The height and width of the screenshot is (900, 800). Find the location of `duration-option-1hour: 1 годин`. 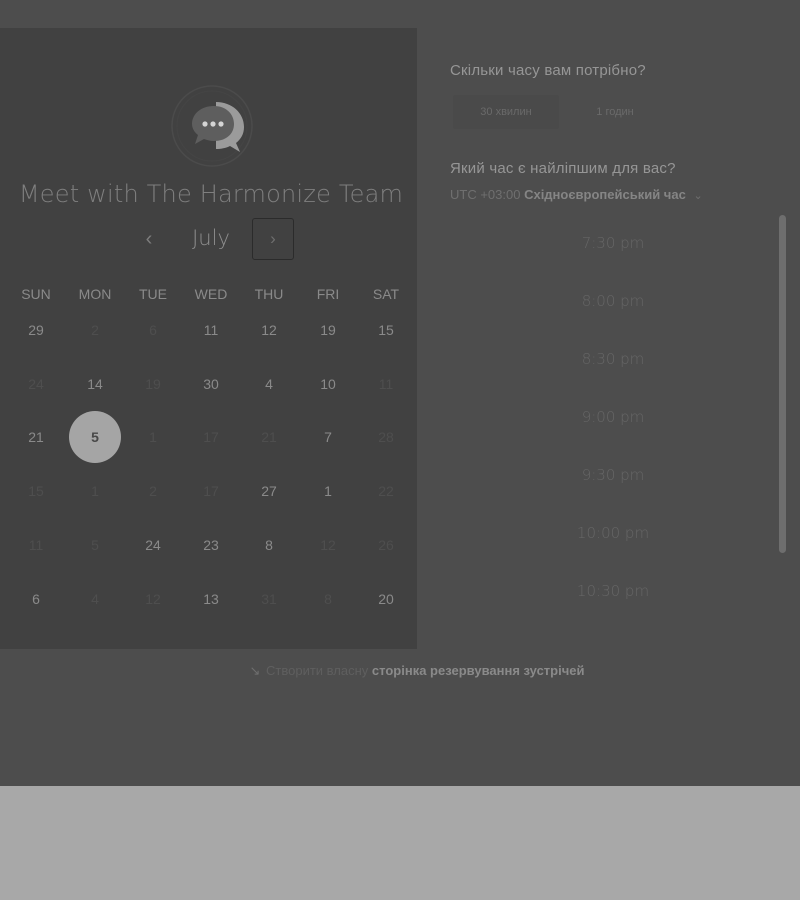

duration-option-1hour: 1 годин is located at coordinates (615, 112).